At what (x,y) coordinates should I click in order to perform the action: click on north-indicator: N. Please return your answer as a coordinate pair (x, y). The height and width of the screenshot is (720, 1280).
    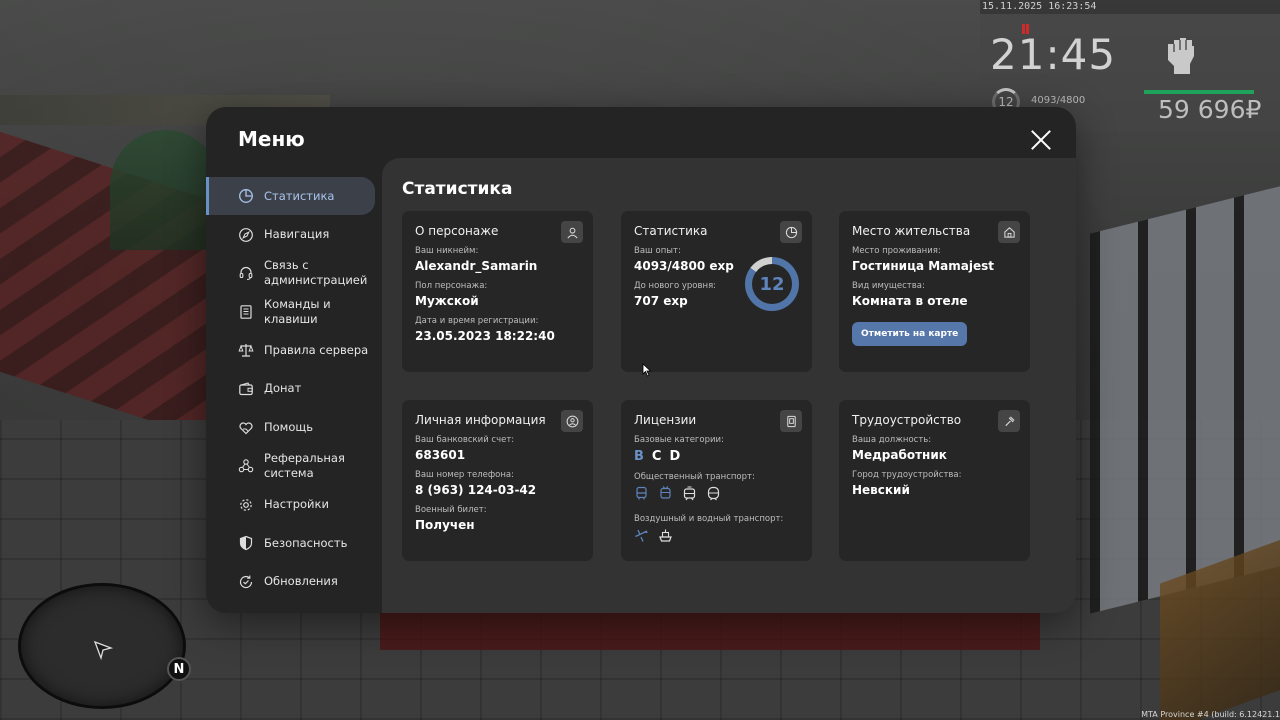
    Looking at the image, I should click on (179, 669).